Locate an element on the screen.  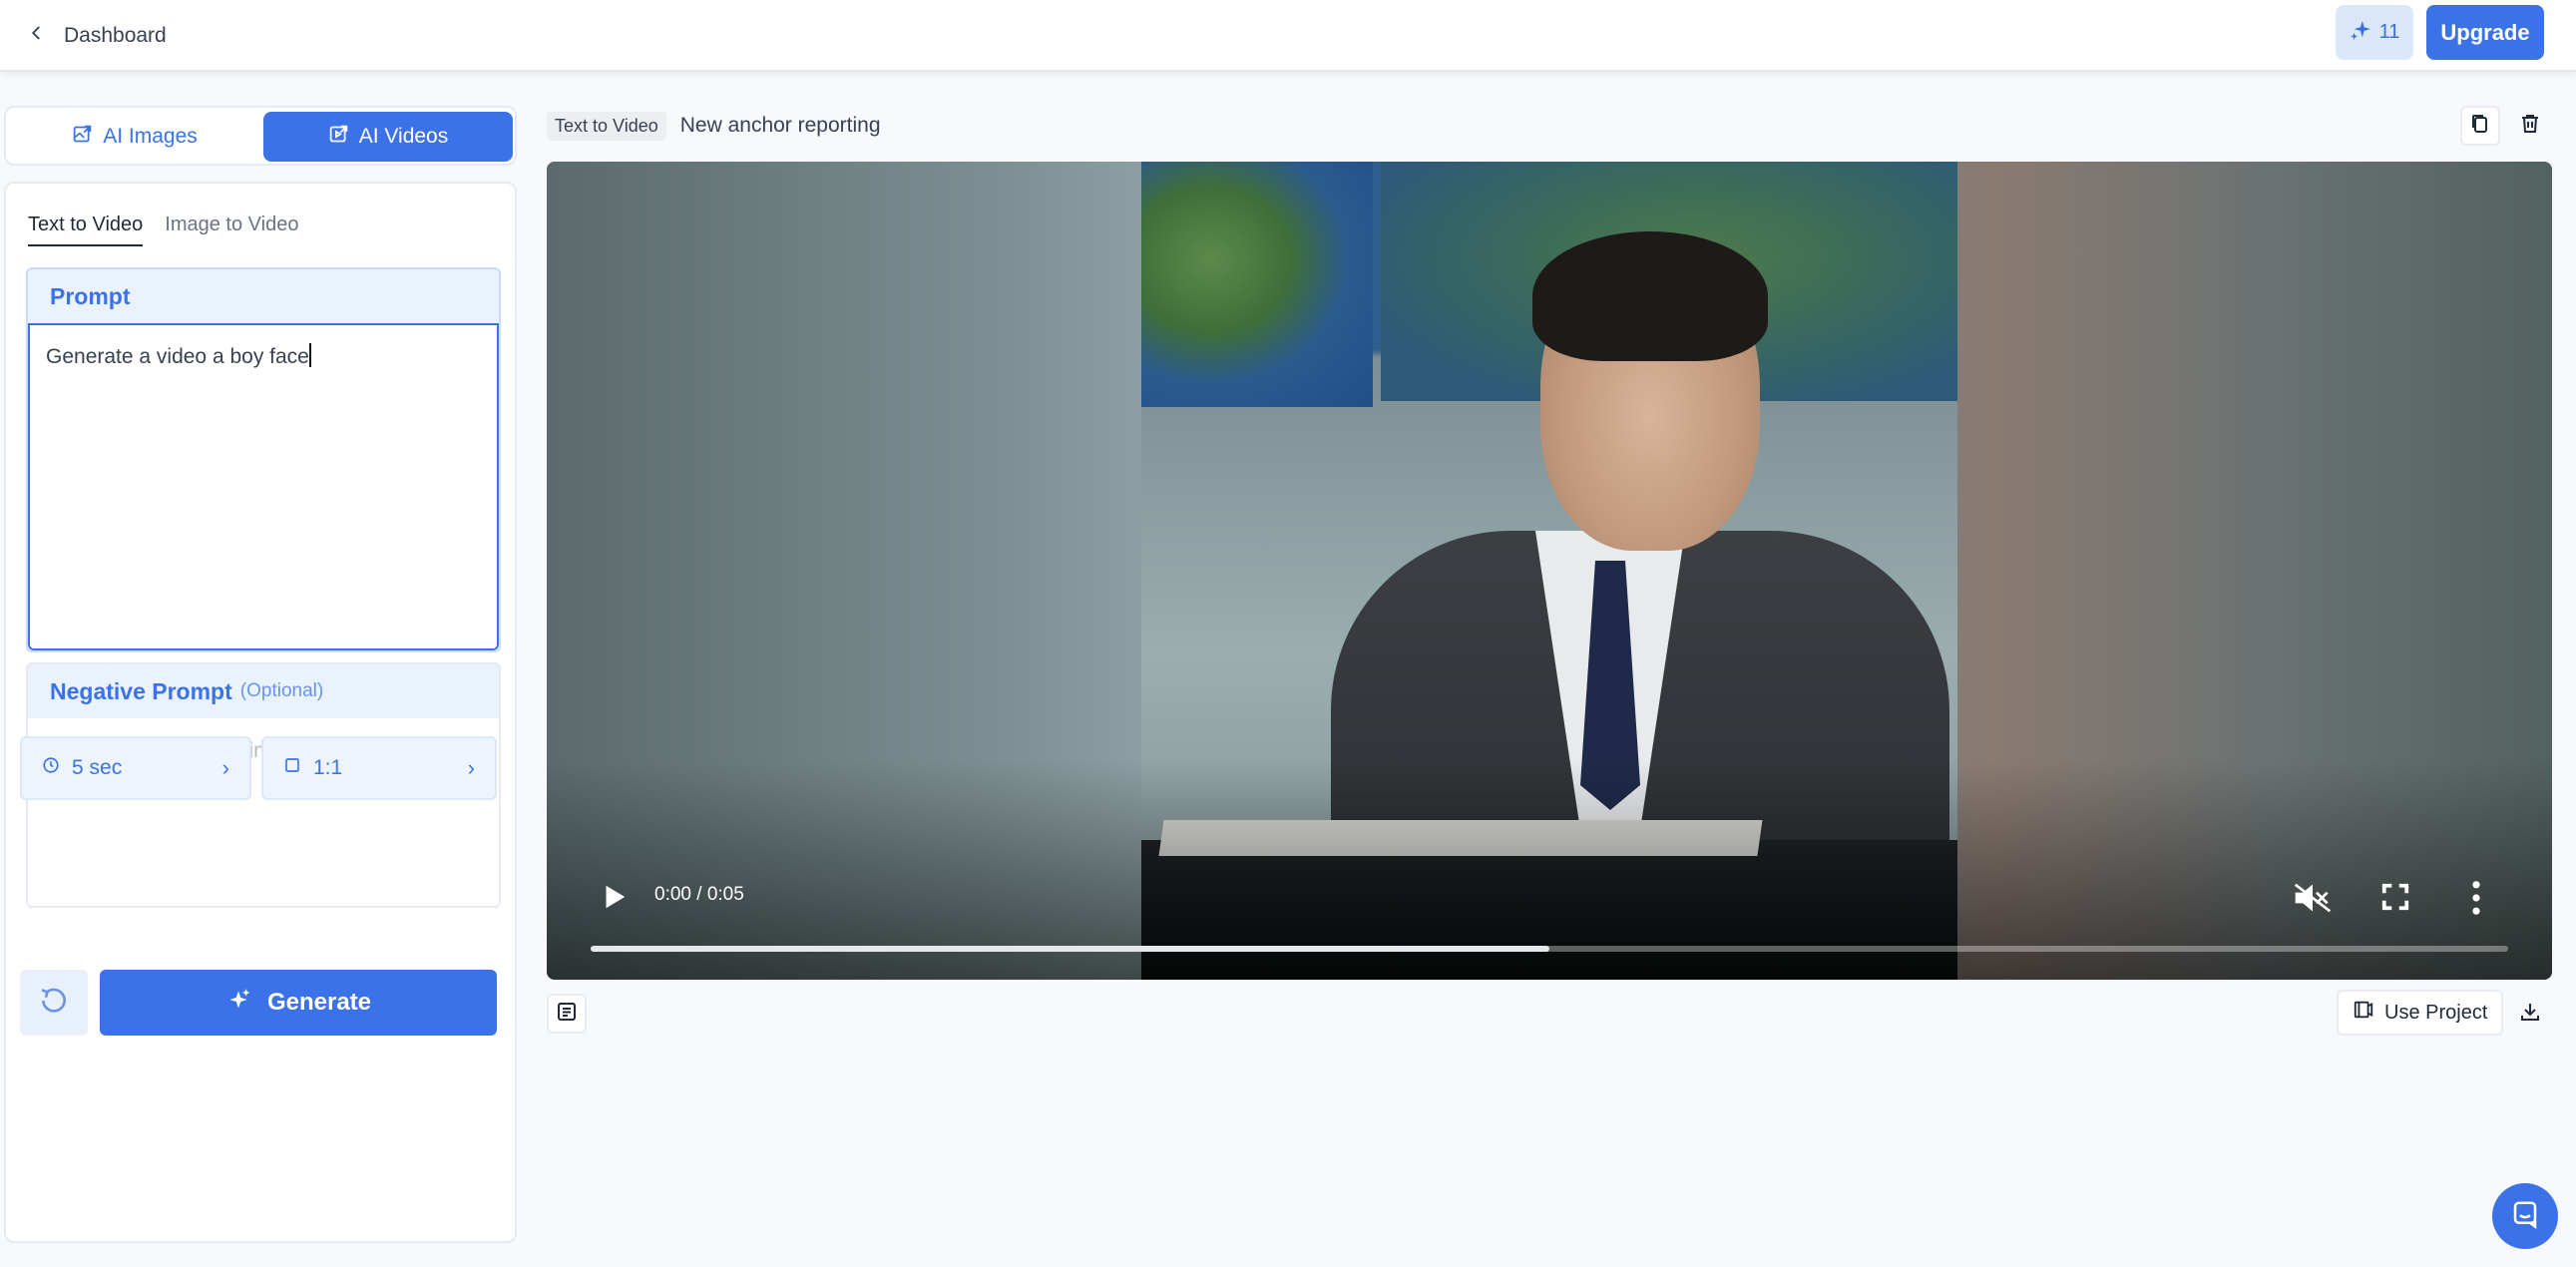
tab-image-to-video: Image to Video is located at coordinates (231, 229).